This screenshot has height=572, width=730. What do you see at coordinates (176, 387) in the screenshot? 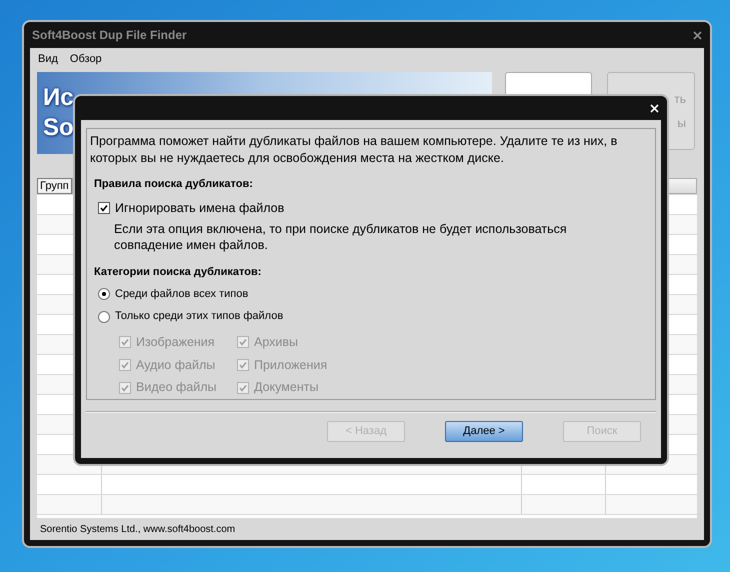
I see `checkbox-label: Видео файлы` at bounding box center [176, 387].